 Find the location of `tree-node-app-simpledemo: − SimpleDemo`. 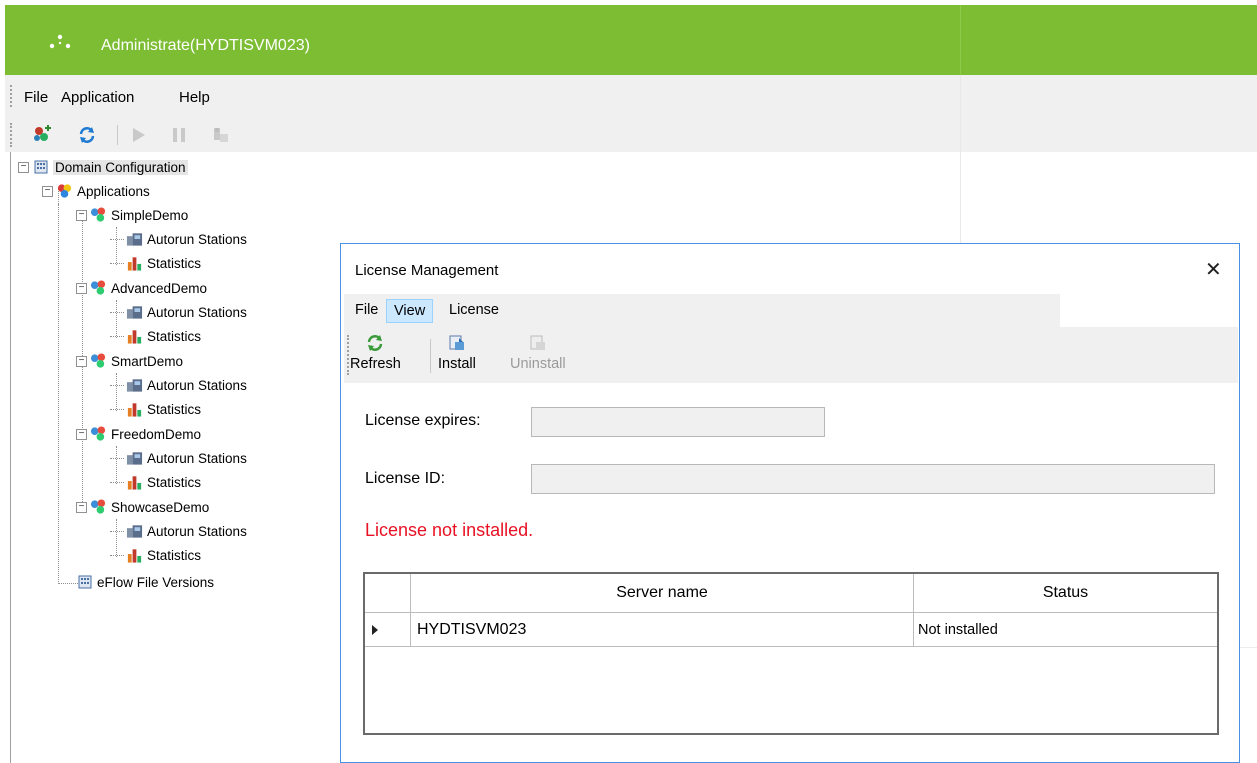

tree-node-app-simpledemo: − SimpleDemo is located at coordinates (132, 215).